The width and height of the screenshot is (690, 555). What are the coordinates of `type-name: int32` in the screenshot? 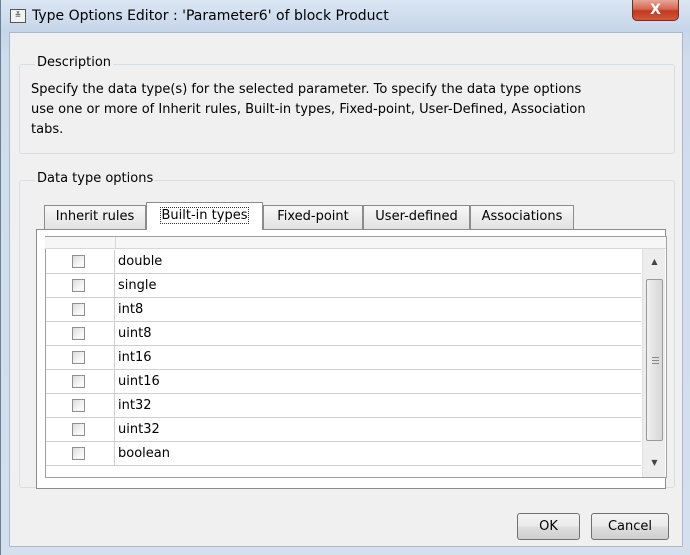 It's located at (135, 405).